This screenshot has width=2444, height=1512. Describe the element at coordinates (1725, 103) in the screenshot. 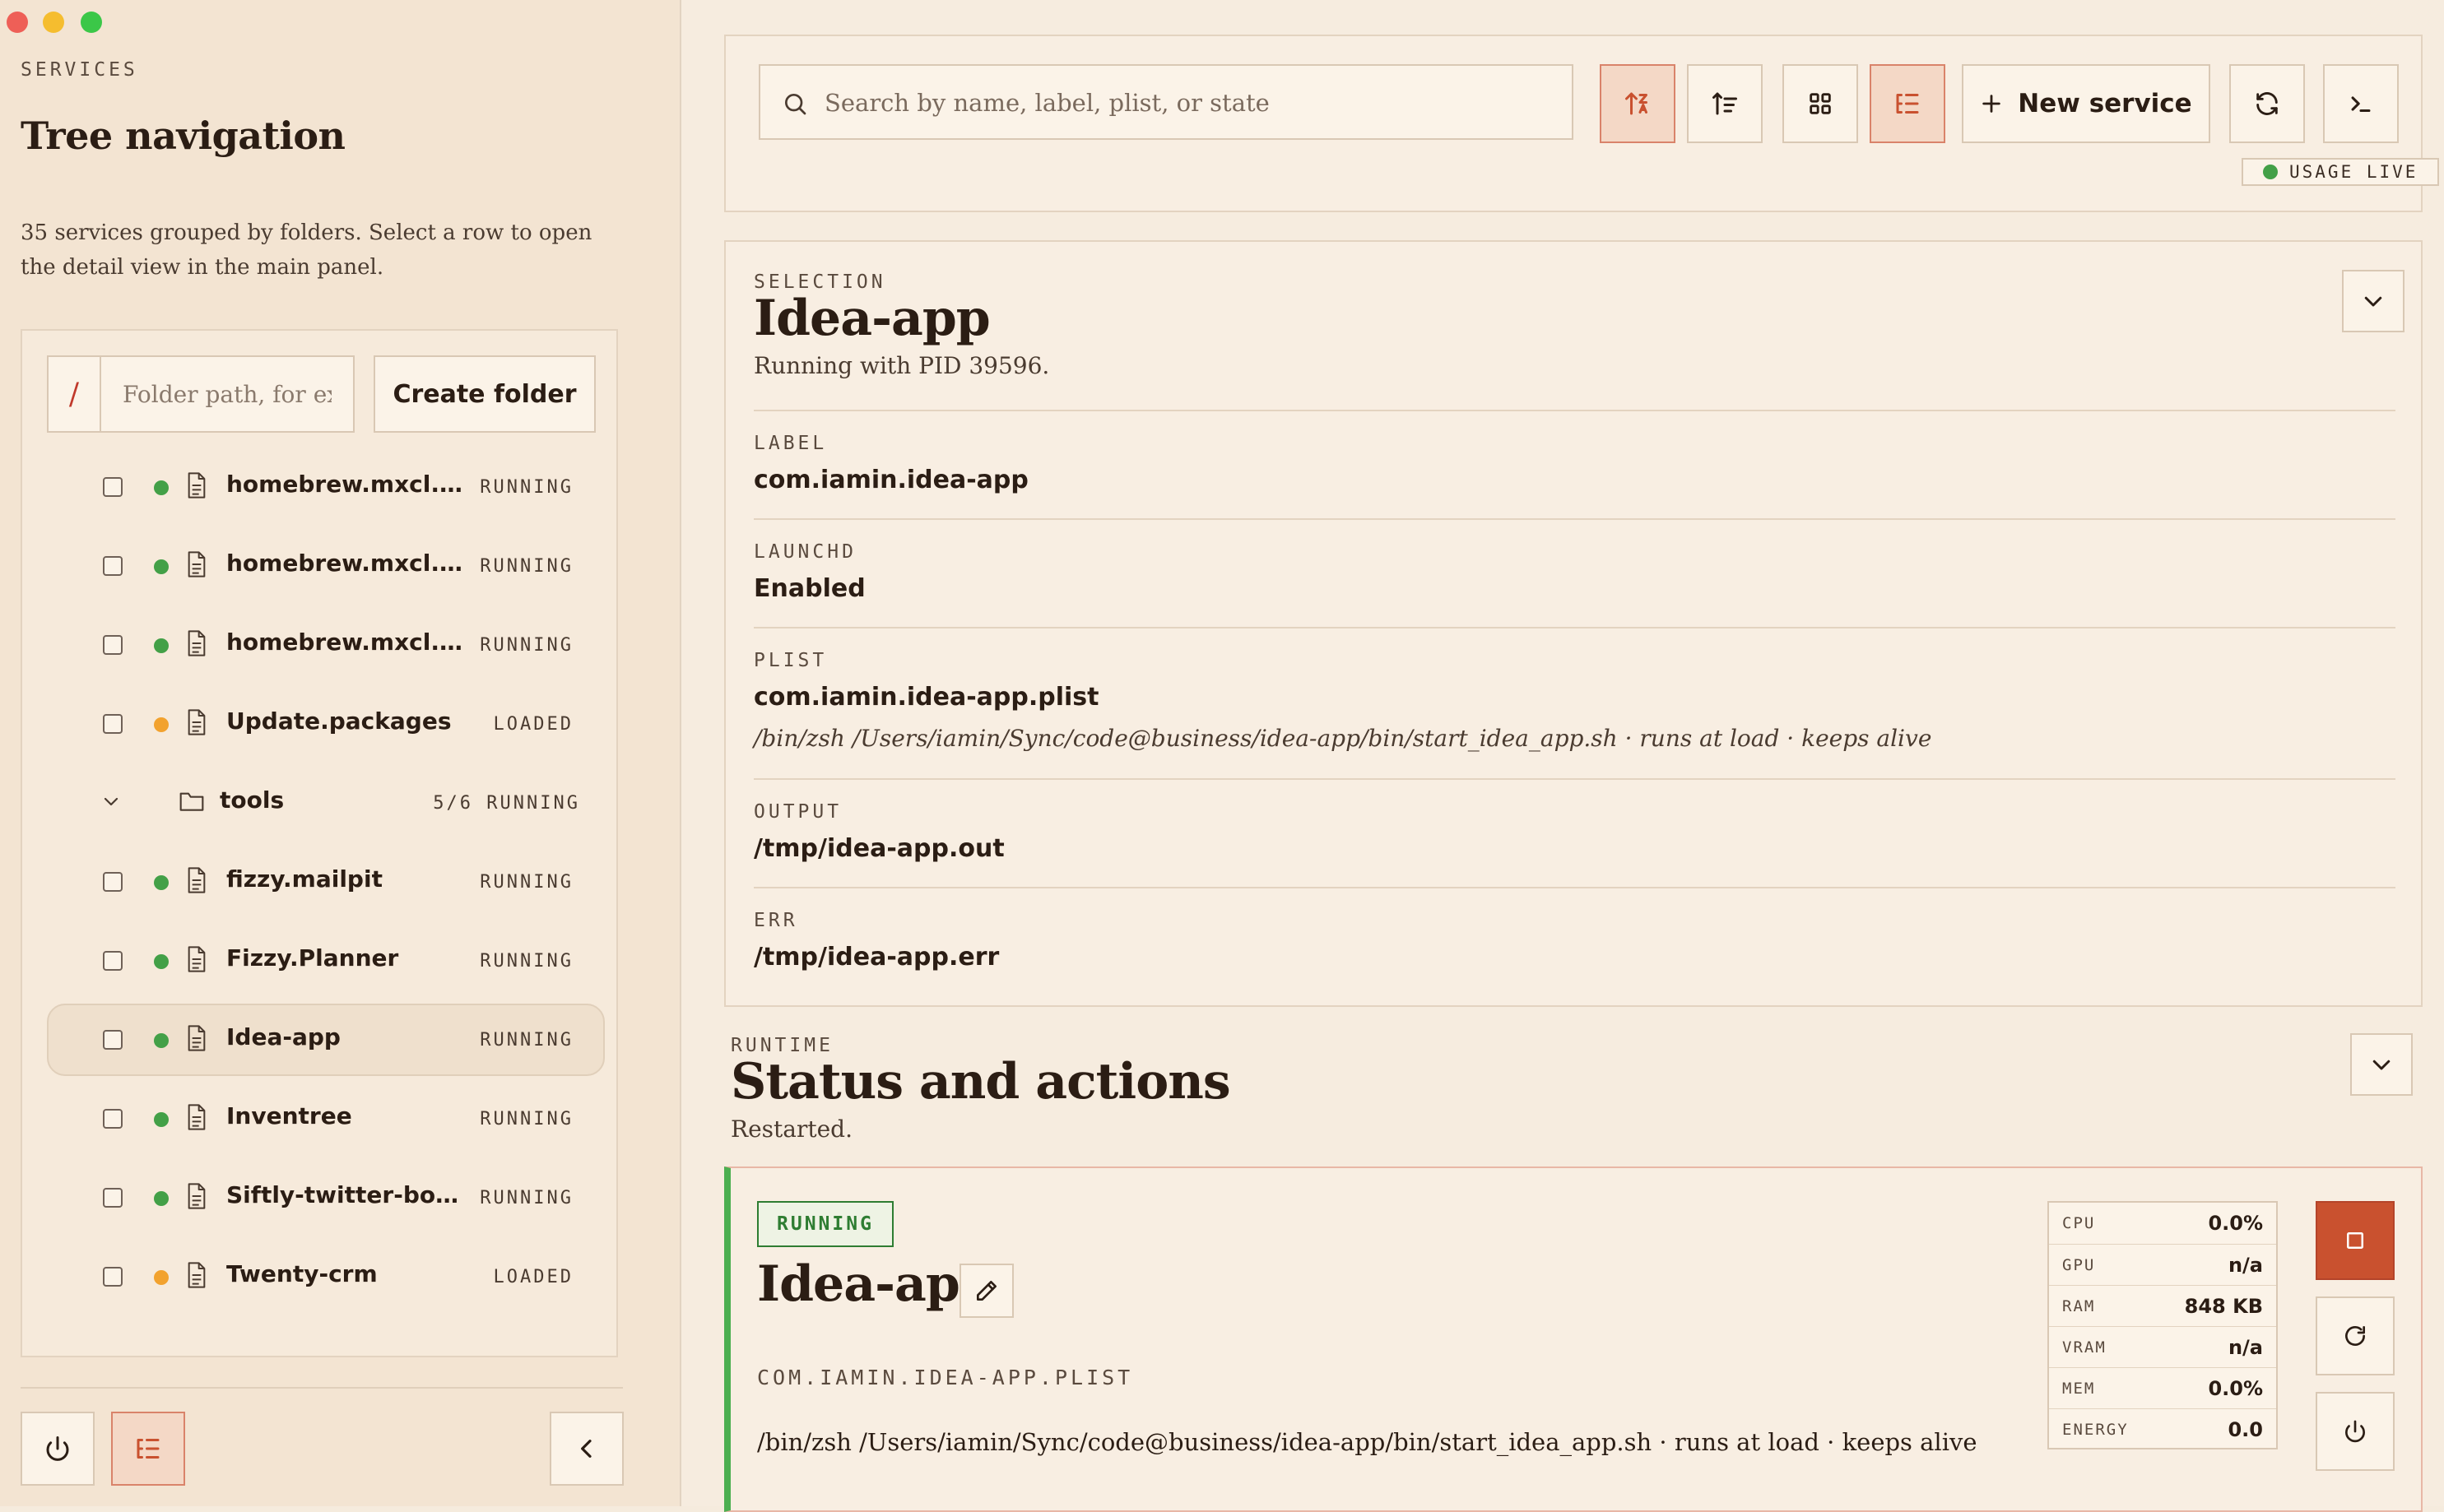

I see `sort-order-button` at that location.